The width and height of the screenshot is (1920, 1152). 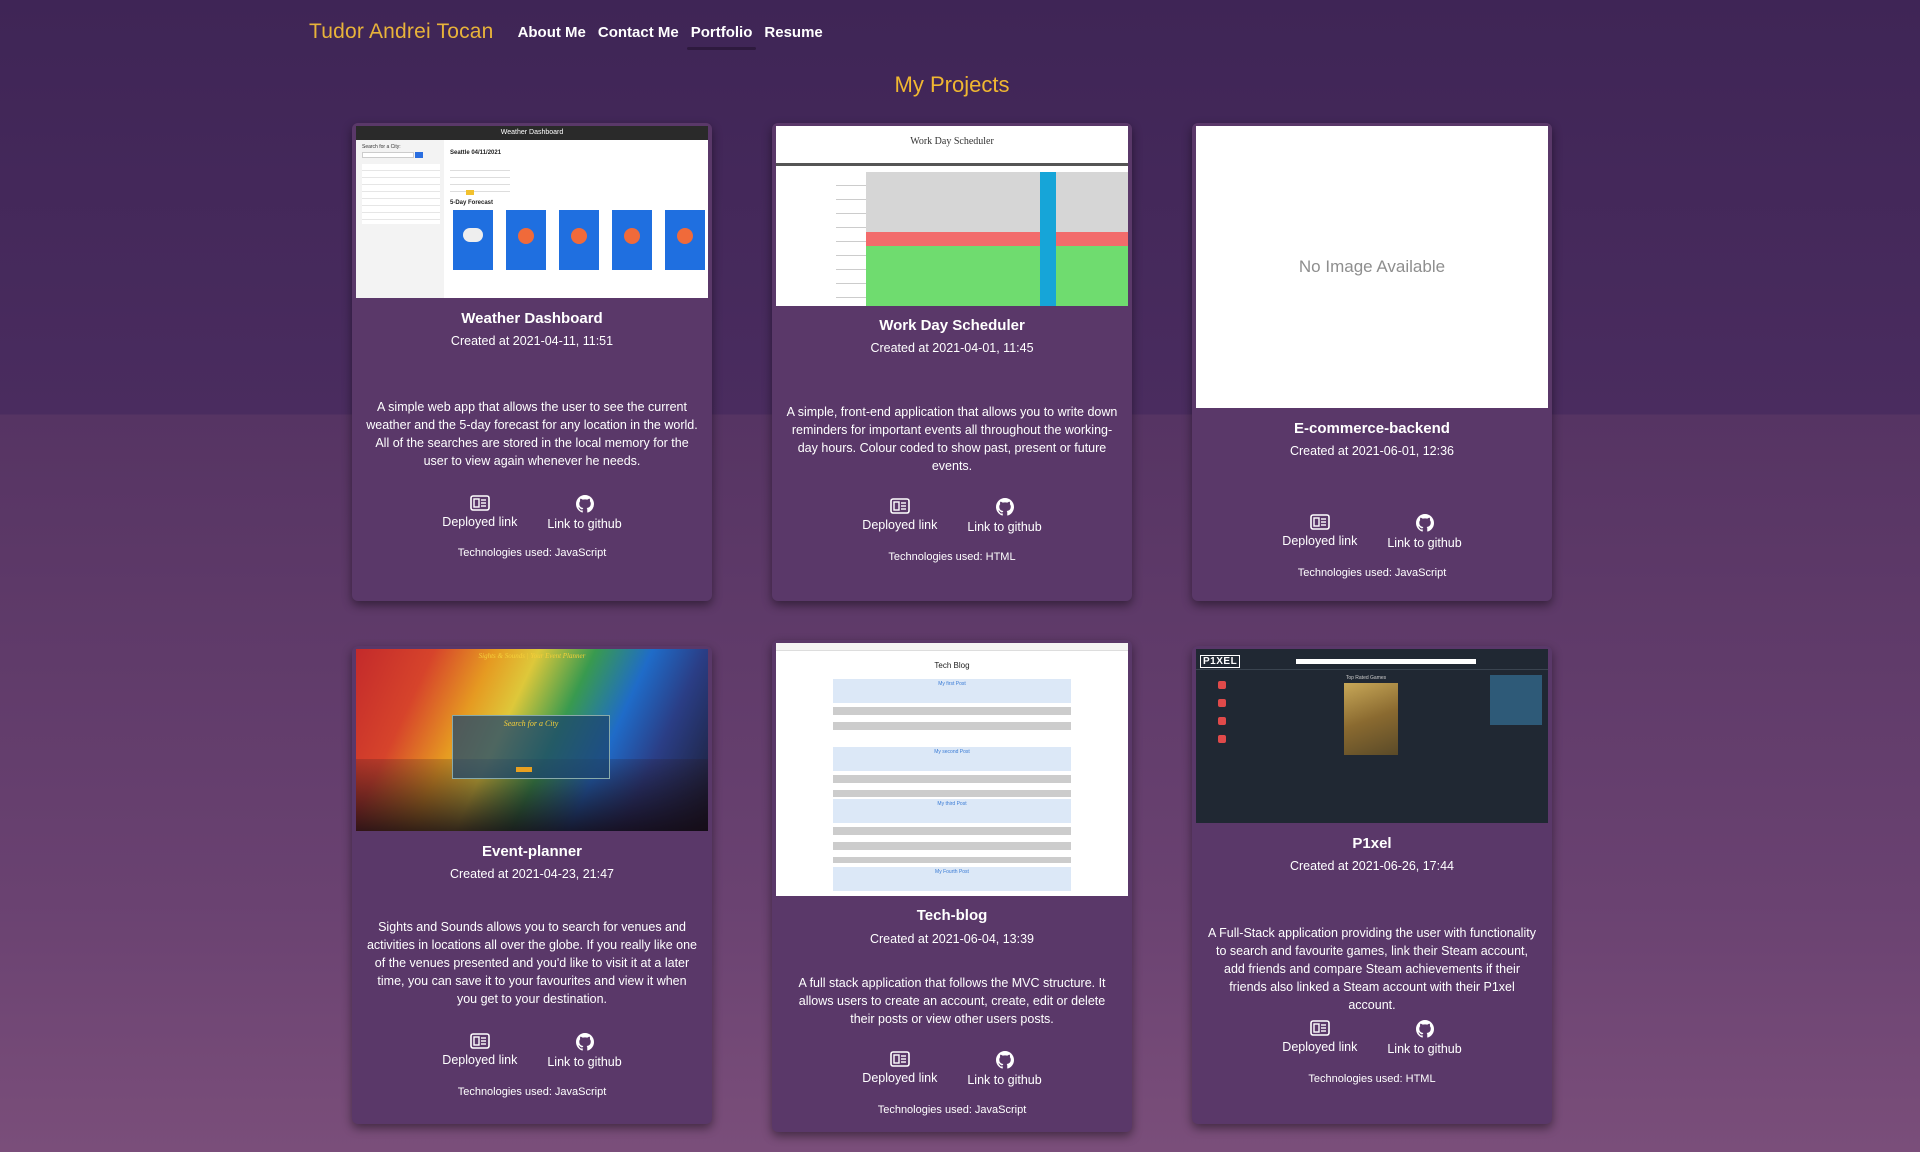 I want to click on project-screenshot-placeholder: No Image Available, so click(x=1372, y=267).